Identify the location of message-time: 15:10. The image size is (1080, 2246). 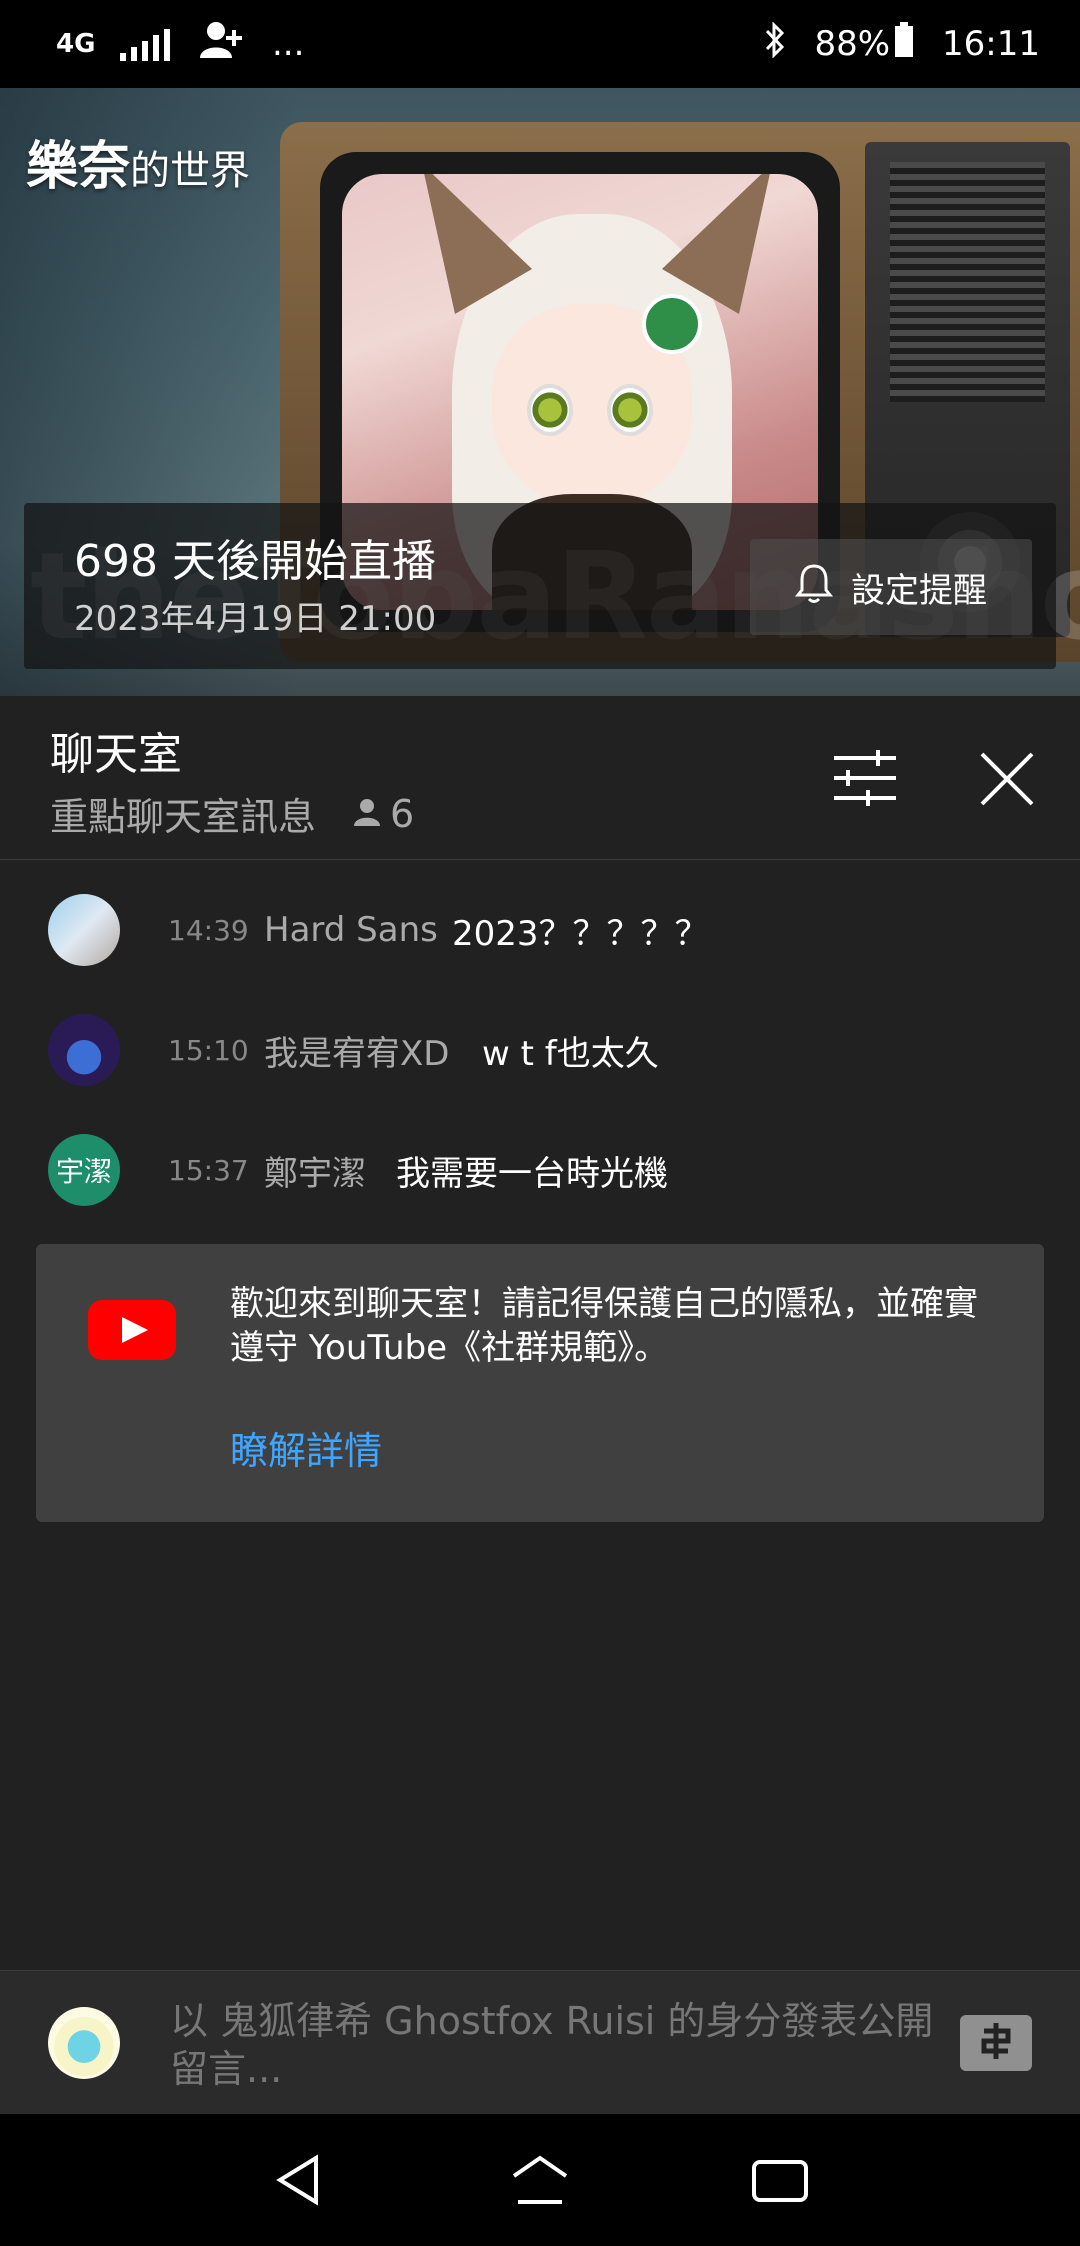
(208, 1050).